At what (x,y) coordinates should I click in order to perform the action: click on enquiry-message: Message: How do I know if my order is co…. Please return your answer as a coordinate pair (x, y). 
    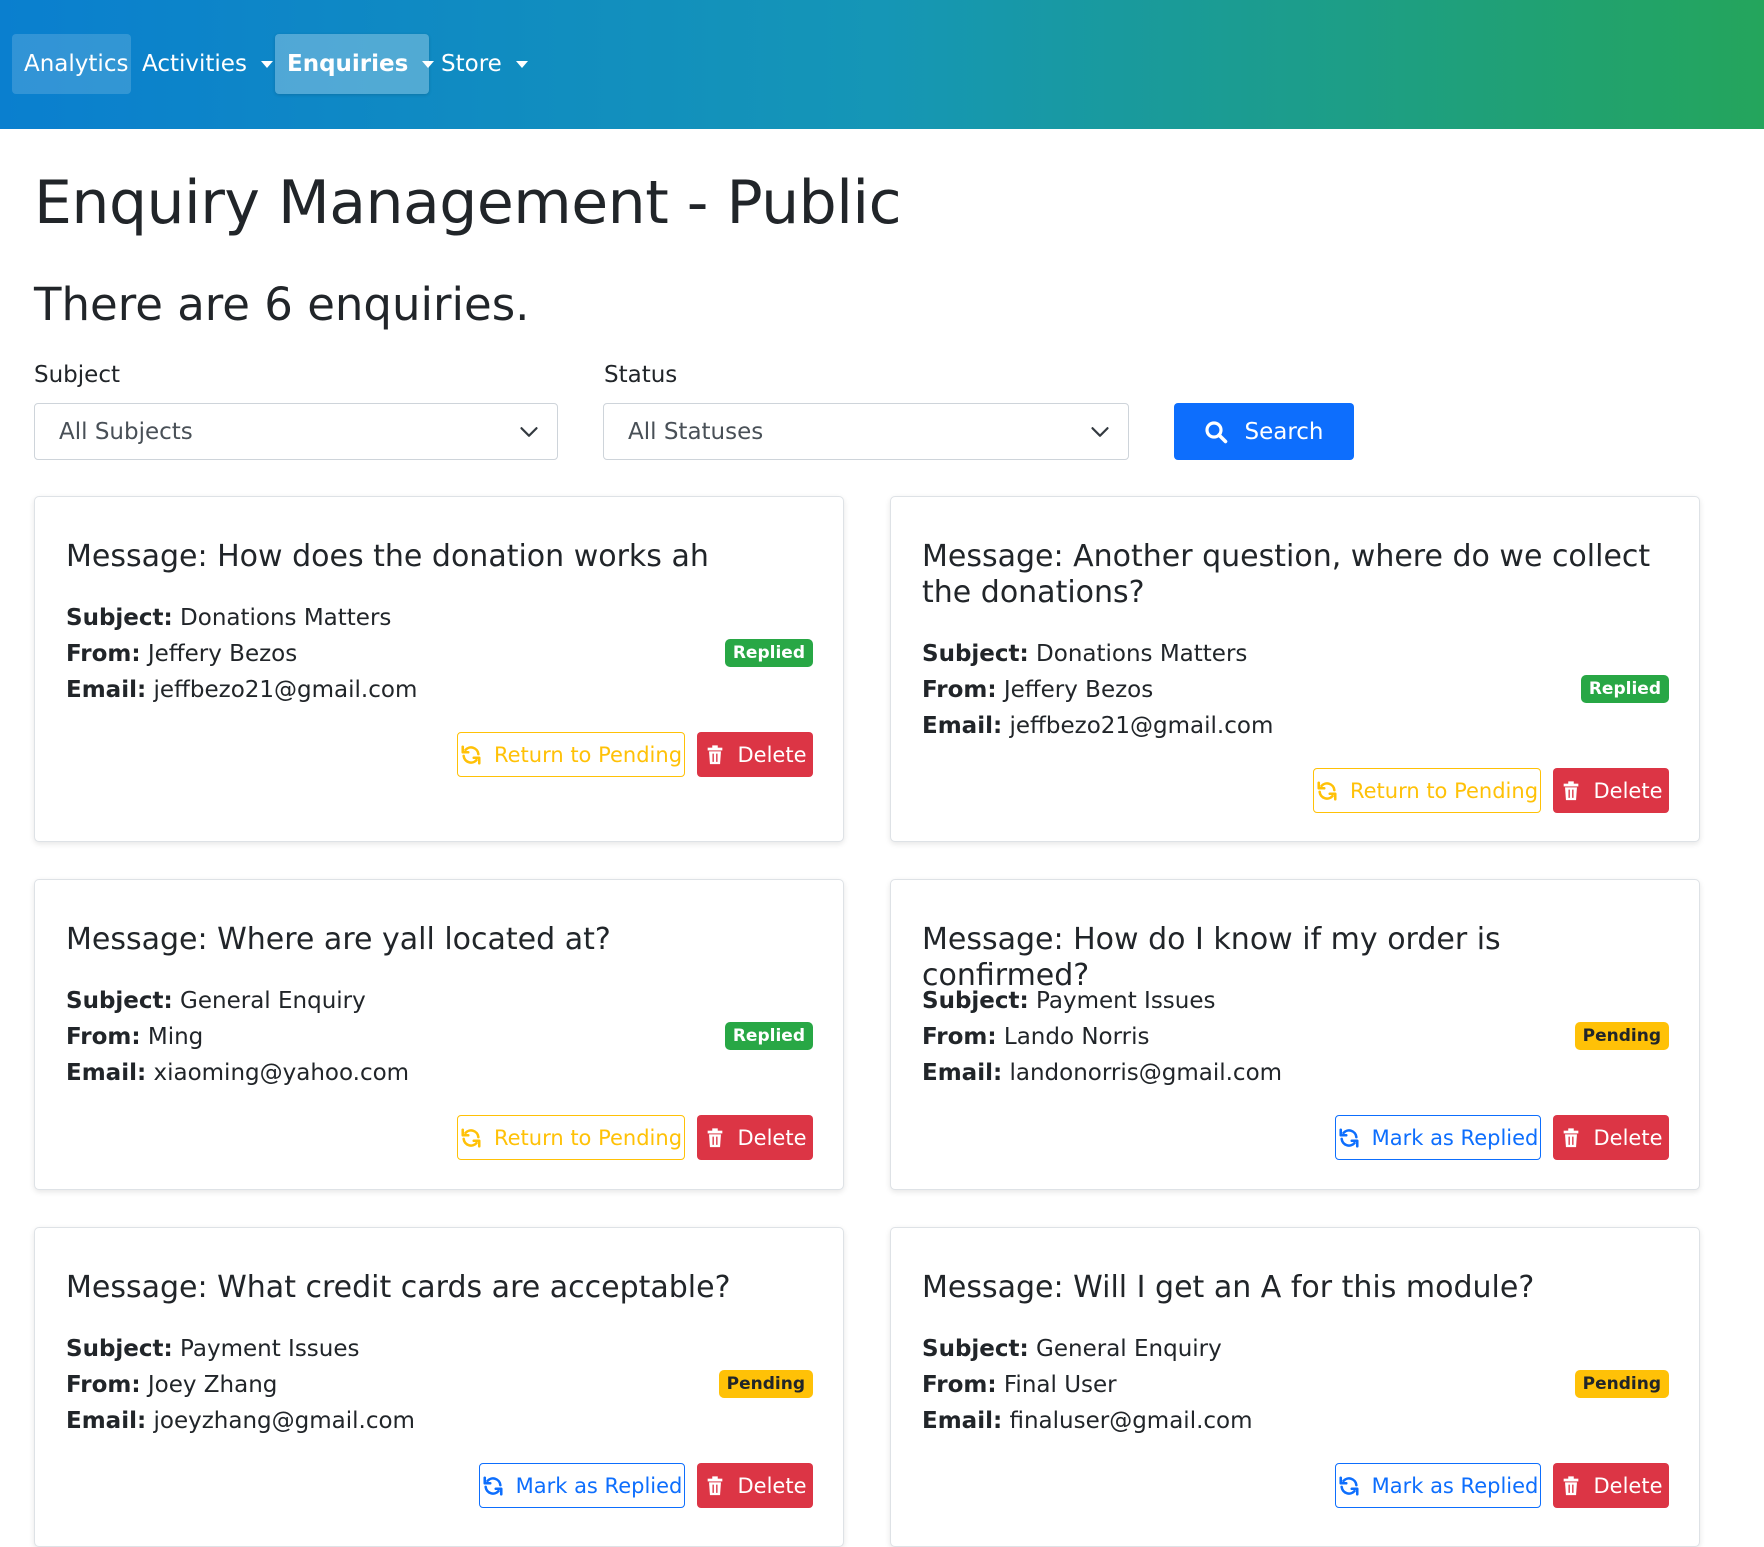
    Looking at the image, I should click on (1211, 957).